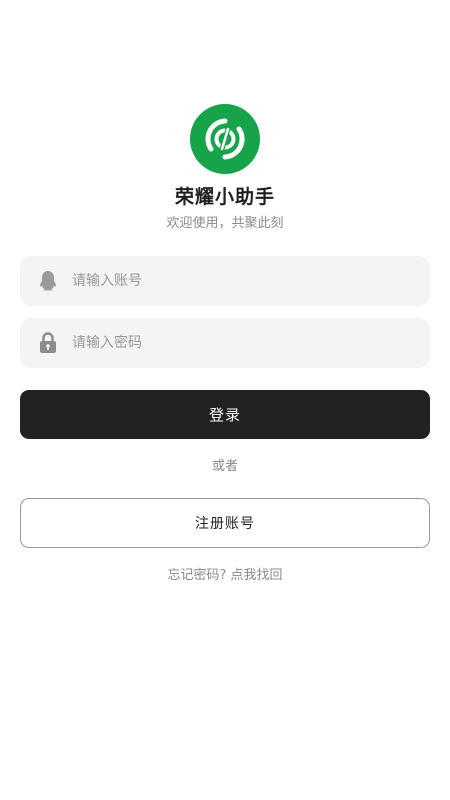 This screenshot has height=800, width=450. Describe the element at coordinates (225, 573) in the screenshot. I see `forgot-password-link: 忘记密码? 点我找回` at that location.